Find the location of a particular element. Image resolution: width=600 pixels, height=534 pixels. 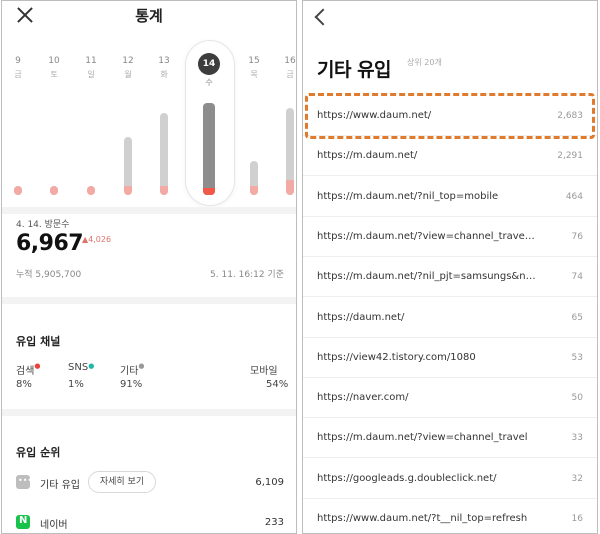

ellipsis-icon: ••• is located at coordinates (24, 482).